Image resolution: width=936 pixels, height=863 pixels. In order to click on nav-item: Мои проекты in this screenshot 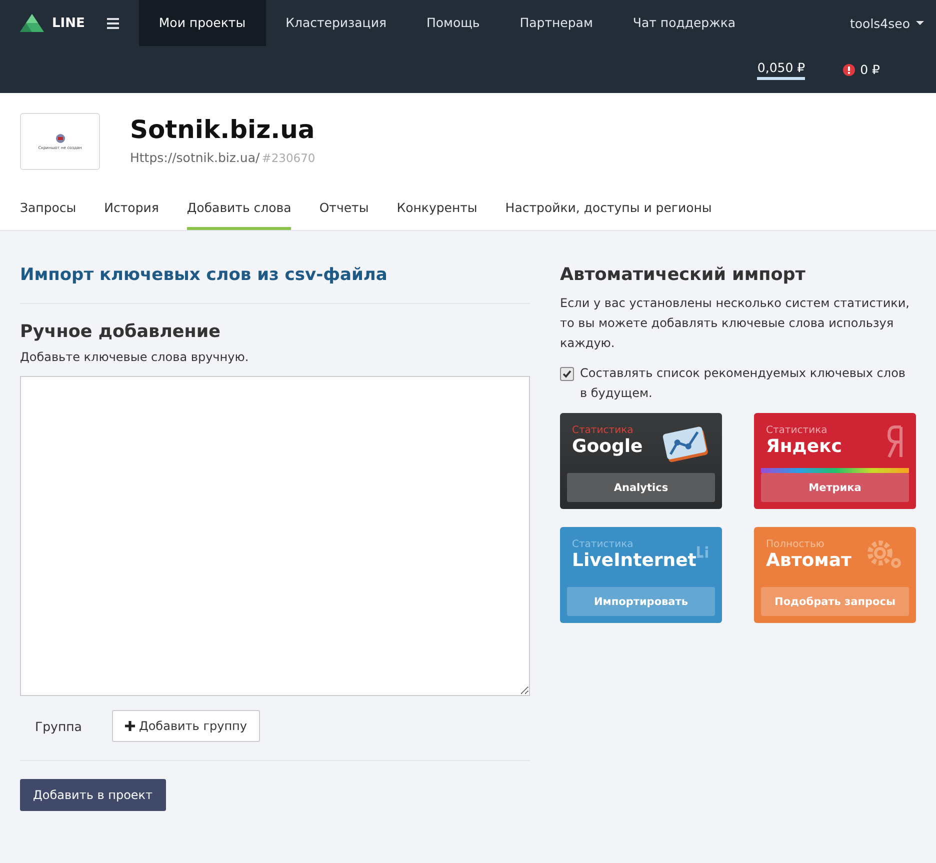, I will do `click(202, 23)`.